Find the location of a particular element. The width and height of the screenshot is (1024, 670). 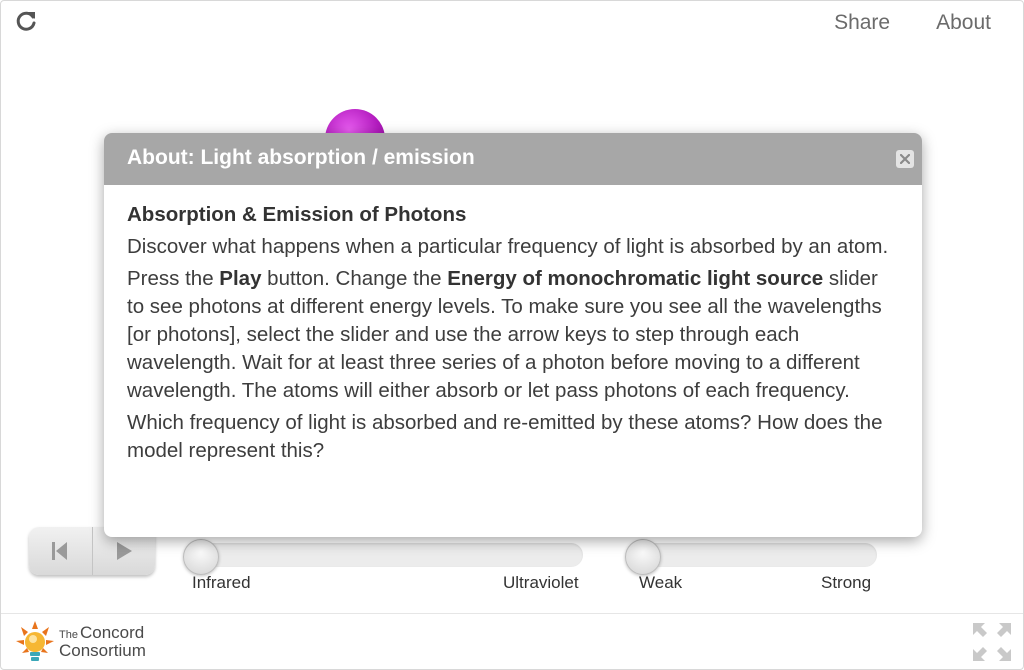

energy-slider-handle is located at coordinates (201, 557).